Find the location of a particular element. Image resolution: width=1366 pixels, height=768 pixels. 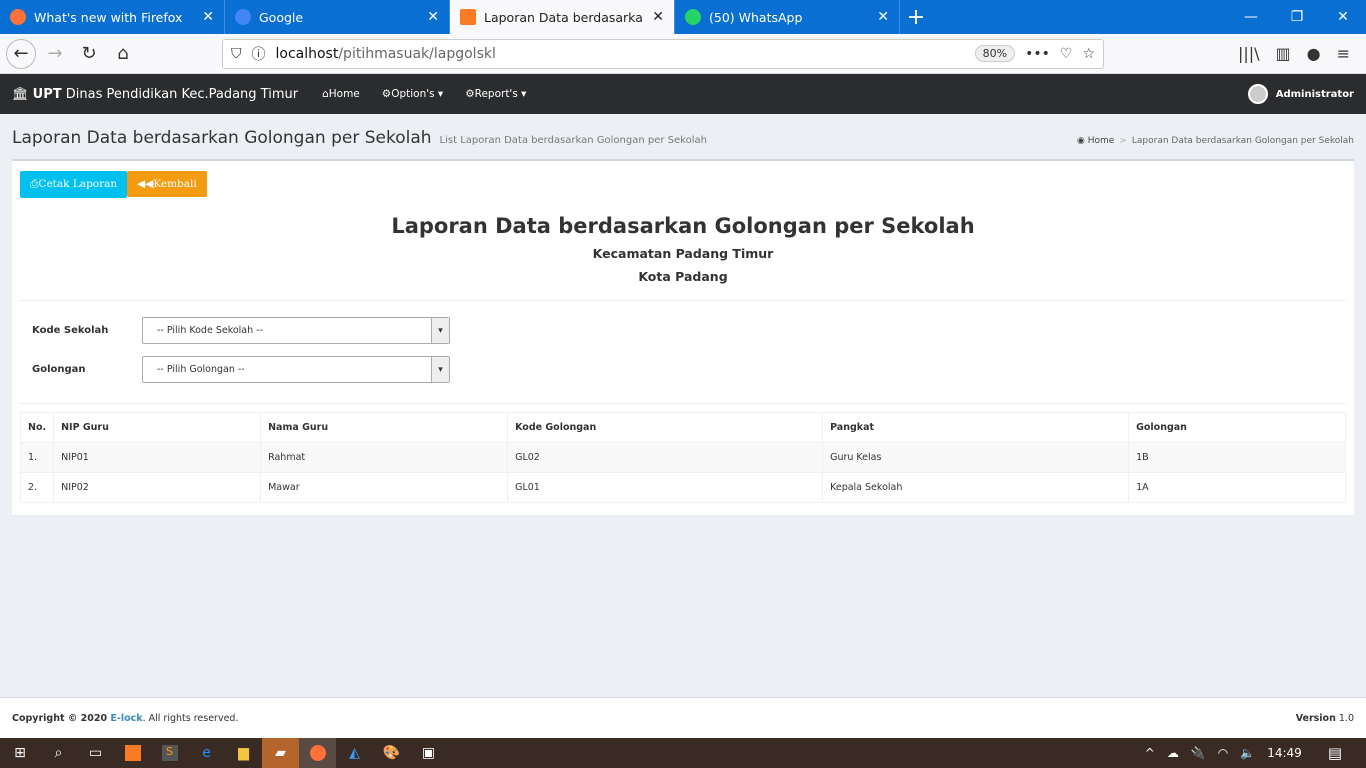

table-cell: 1A is located at coordinates (1237, 487).